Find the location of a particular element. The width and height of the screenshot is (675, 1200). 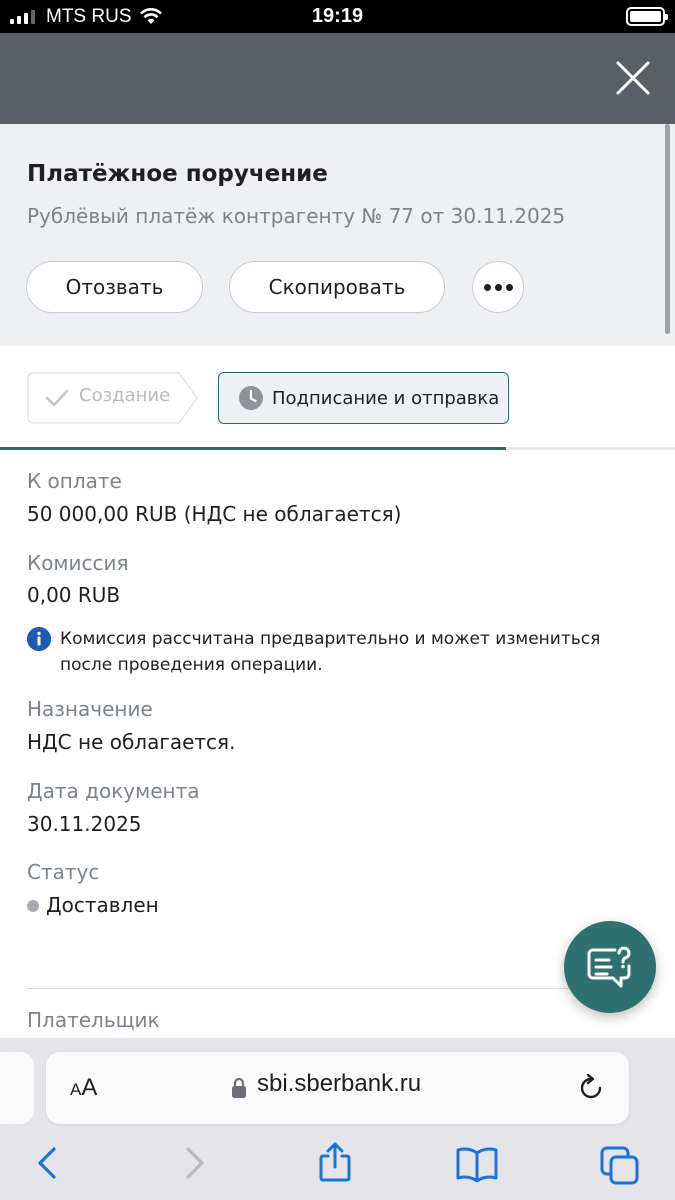

url-text: sbi.sberbank.ru is located at coordinates (339, 1083).